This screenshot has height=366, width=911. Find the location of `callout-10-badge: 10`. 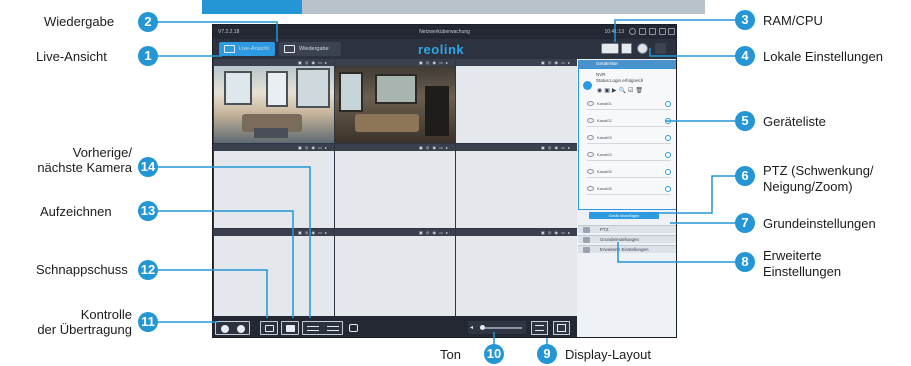

callout-10-badge: 10 is located at coordinates (494, 354).